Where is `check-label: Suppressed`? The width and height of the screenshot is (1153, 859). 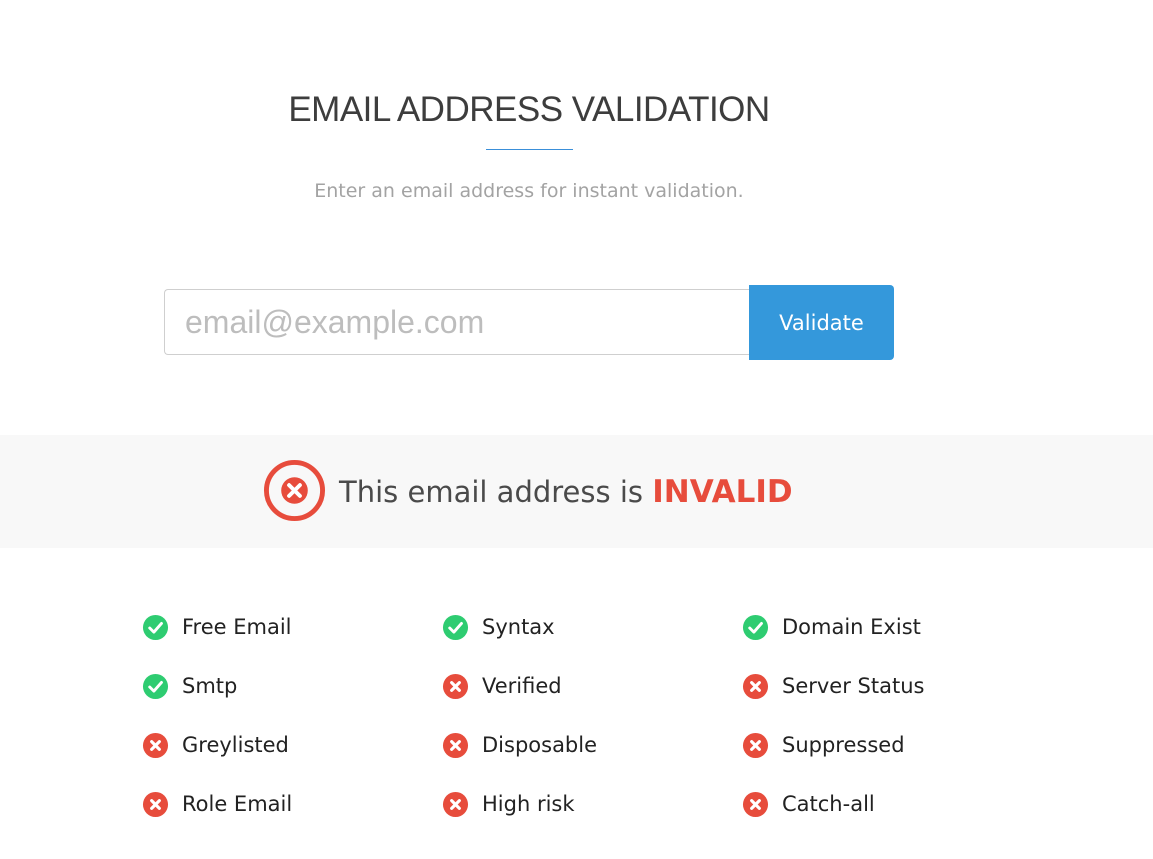 check-label: Suppressed is located at coordinates (843, 745).